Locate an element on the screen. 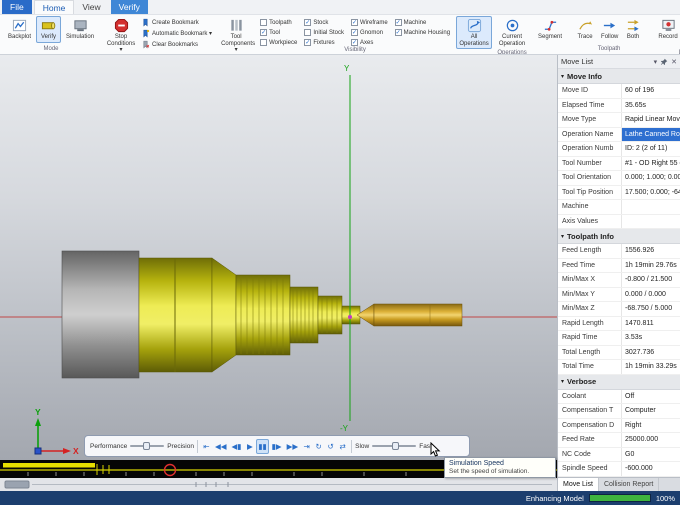 The width and height of the screenshot is (680, 505). visibility-option-stock: ✓ Stock is located at coordinates (324, 22).